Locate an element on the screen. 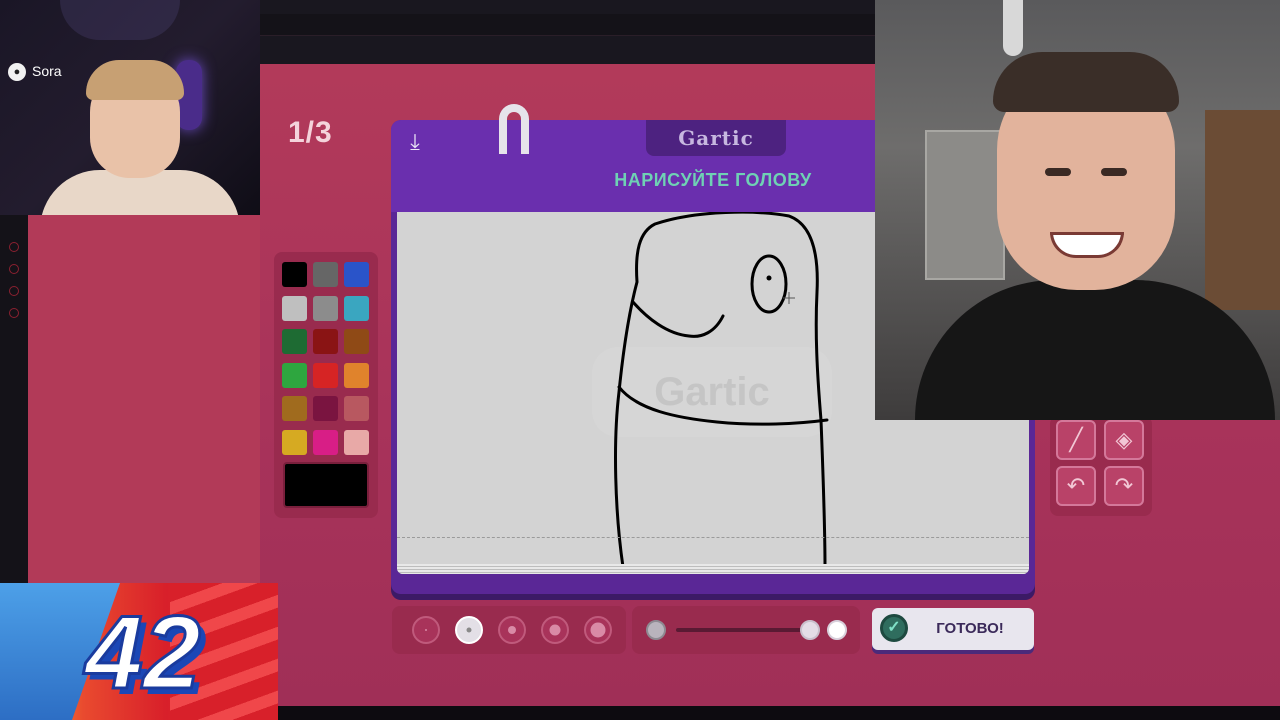 This screenshot has width=1280, height=720. redo-icon: ↷ is located at coordinates (1124, 486).